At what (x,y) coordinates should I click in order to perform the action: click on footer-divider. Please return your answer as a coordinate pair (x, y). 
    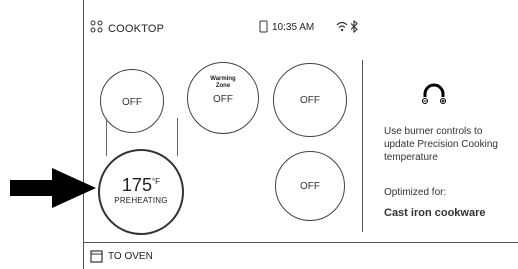
    Looking at the image, I should click on (300, 242).